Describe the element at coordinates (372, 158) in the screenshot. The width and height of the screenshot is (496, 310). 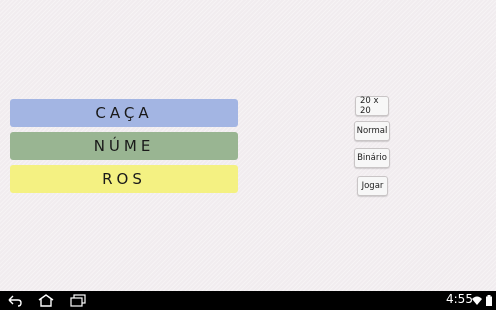
I see `mode-button: Binário` at that location.